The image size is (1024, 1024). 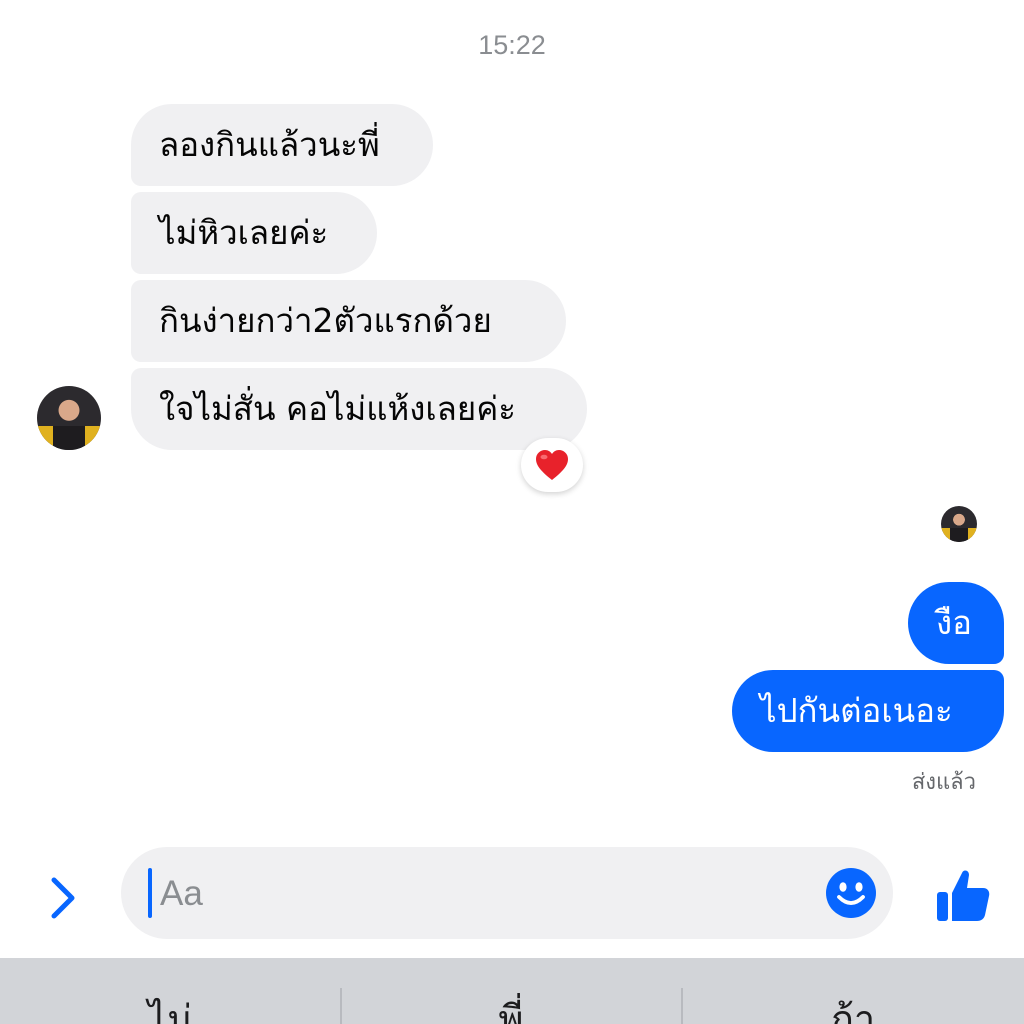 I want to click on suggestion-label: พี่, so click(x=511, y=1010).